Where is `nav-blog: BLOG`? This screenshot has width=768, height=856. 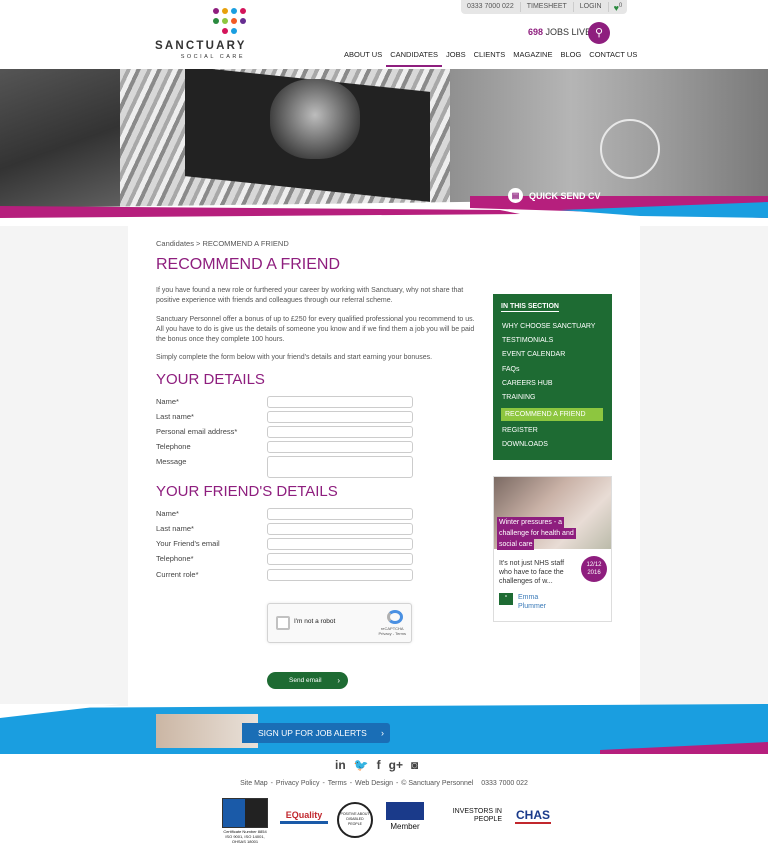
nav-blog: BLOG is located at coordinates (570, 58).